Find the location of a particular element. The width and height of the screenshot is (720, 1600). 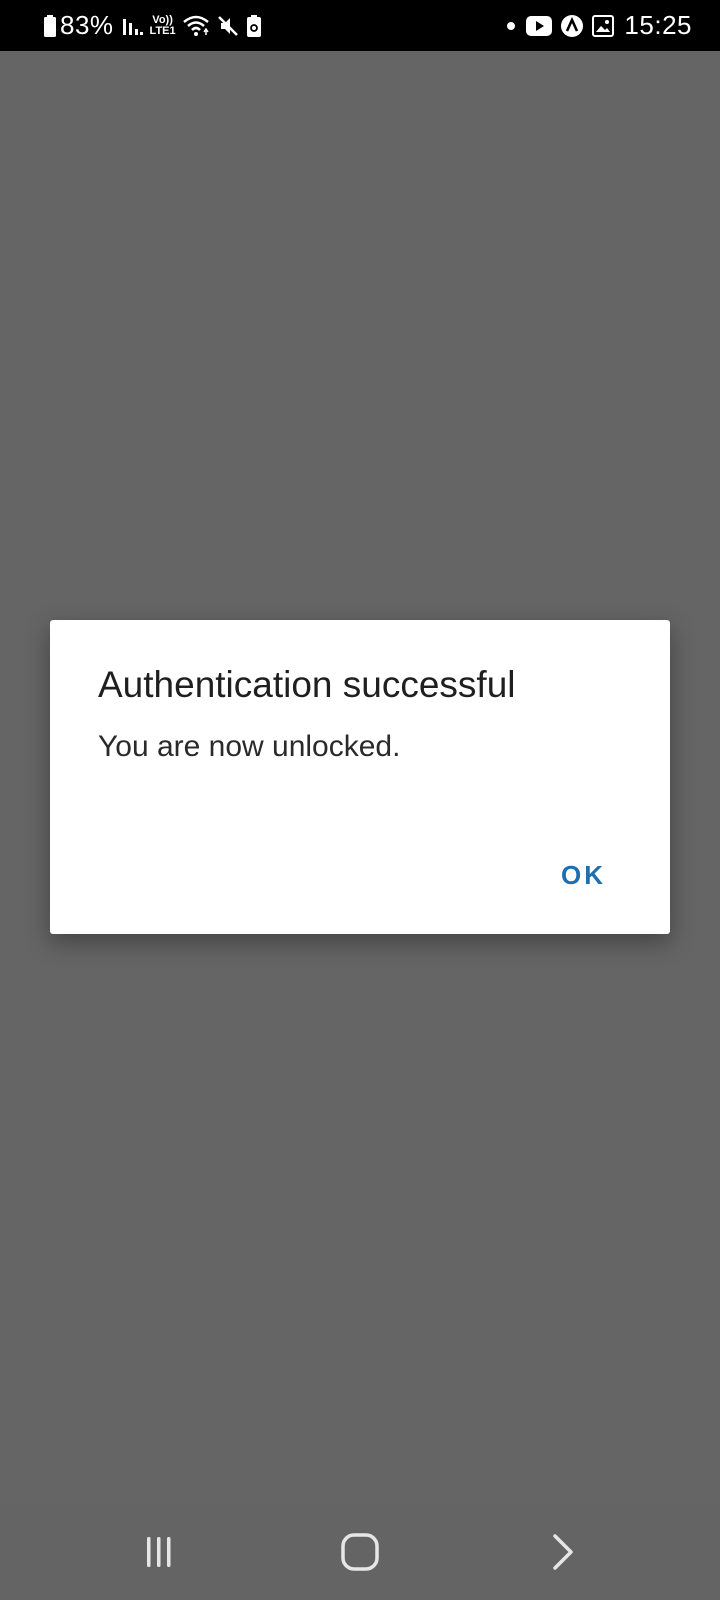

battery-saver-icon is located at coordinates (254, 26).